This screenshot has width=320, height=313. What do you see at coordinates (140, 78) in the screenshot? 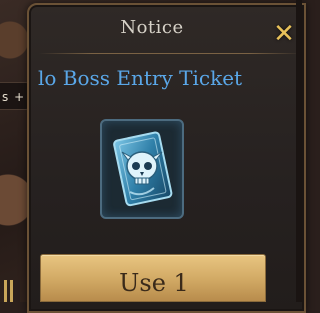
I see `item-name: lo Boss Entry Ticket` at bounding box center [140, 78].